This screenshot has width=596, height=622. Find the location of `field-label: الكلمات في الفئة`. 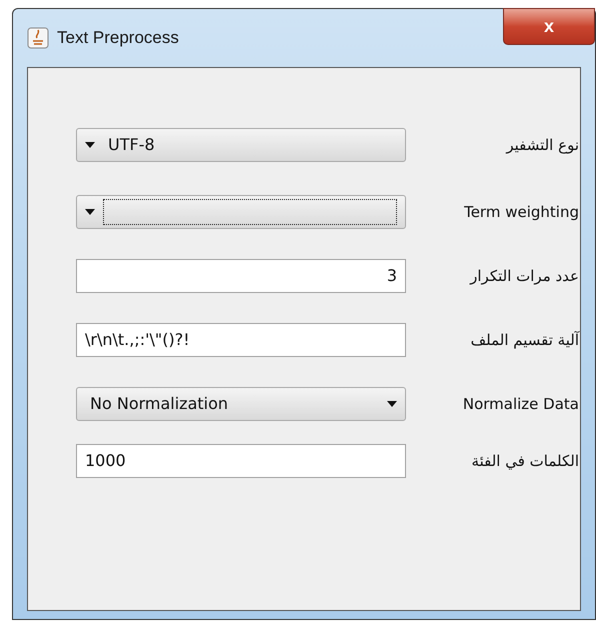

field-label: الكلمات في الفئة is located at coordinates (525, 461).